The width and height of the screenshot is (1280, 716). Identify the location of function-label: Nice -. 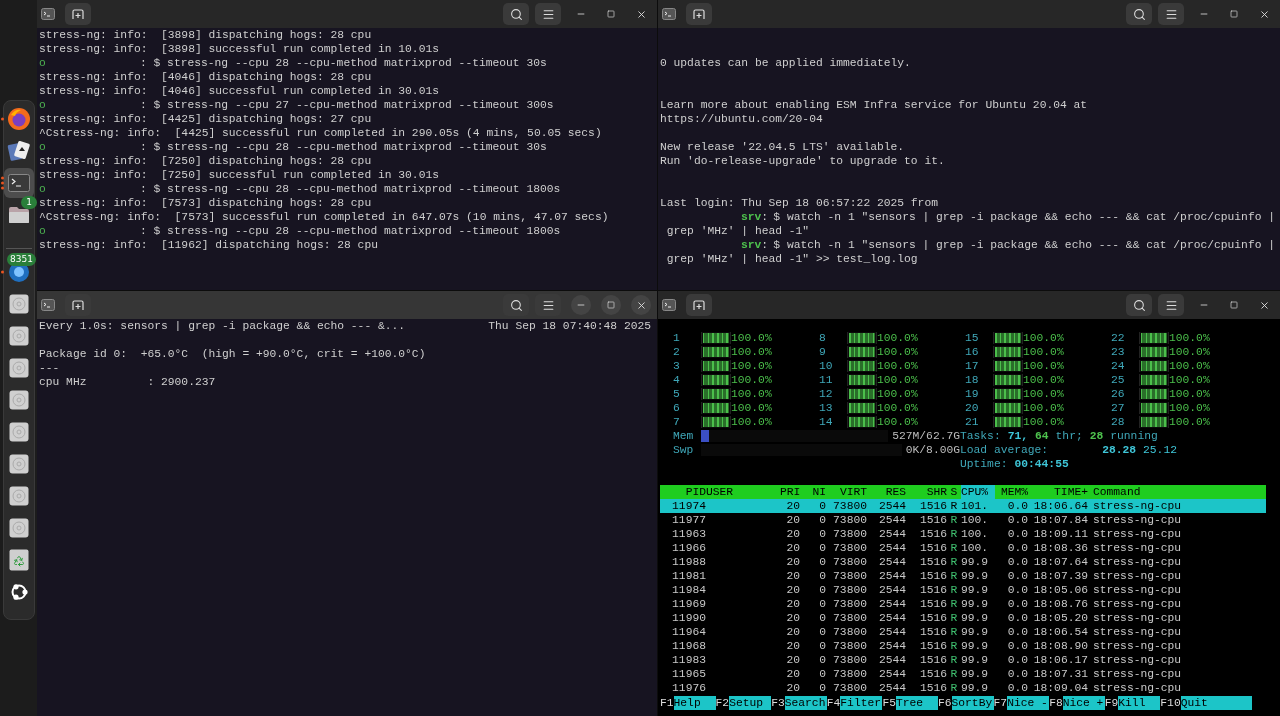
(1028, 703).